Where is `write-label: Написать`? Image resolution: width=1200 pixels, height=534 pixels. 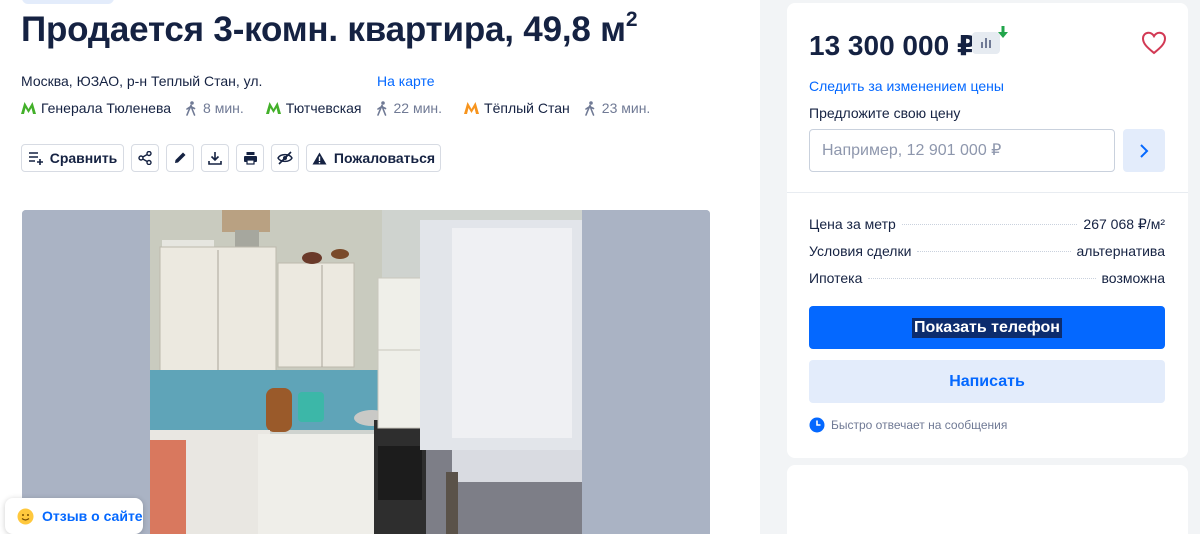 write-label: Написать is located at coordinates (987, 381).